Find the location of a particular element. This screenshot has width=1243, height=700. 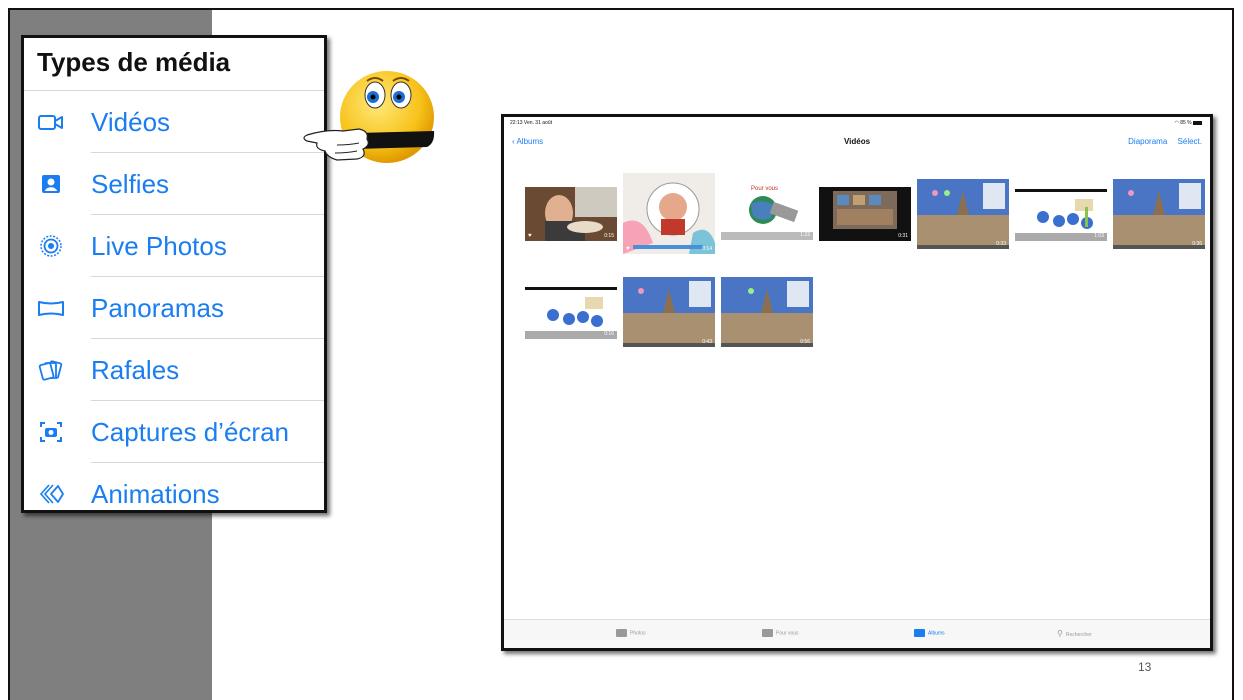

nav-title: Vidéos is located at coordinates (857, 141).